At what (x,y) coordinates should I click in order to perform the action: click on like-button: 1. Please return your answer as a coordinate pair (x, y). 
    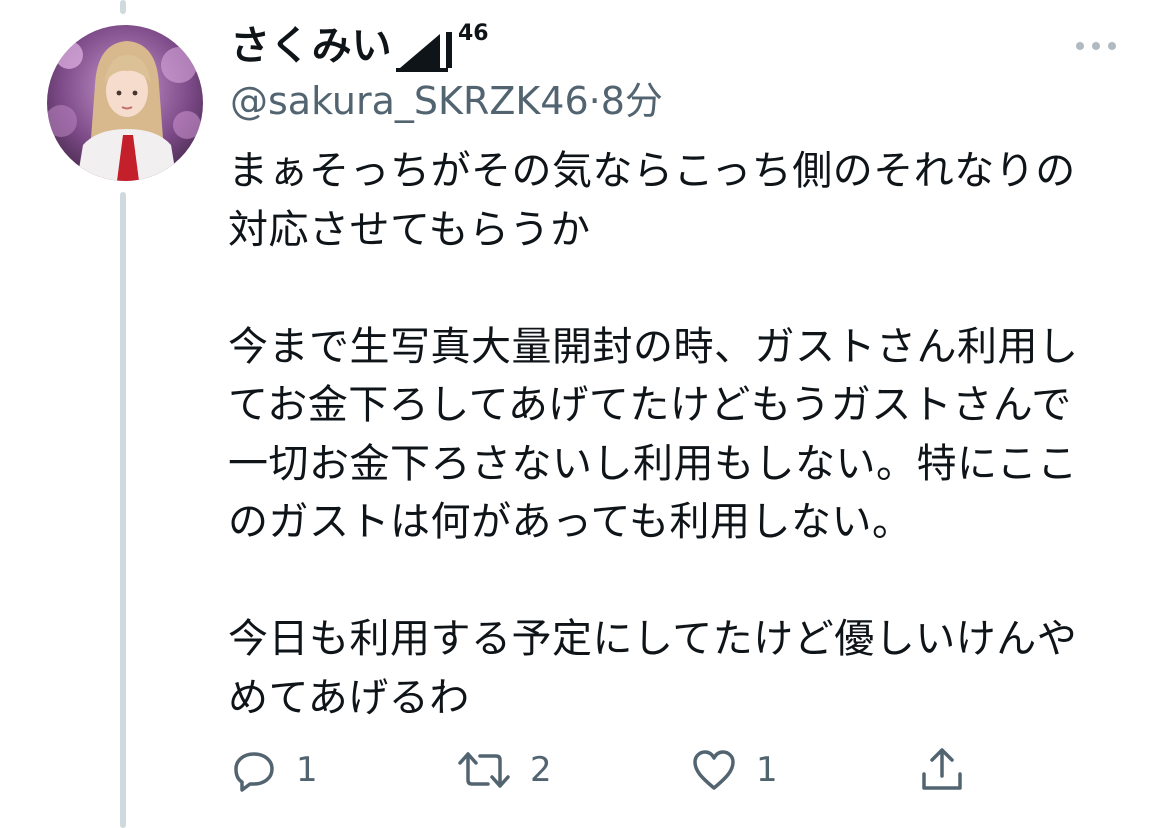
    Looking at the image, I should click on (734, 770).